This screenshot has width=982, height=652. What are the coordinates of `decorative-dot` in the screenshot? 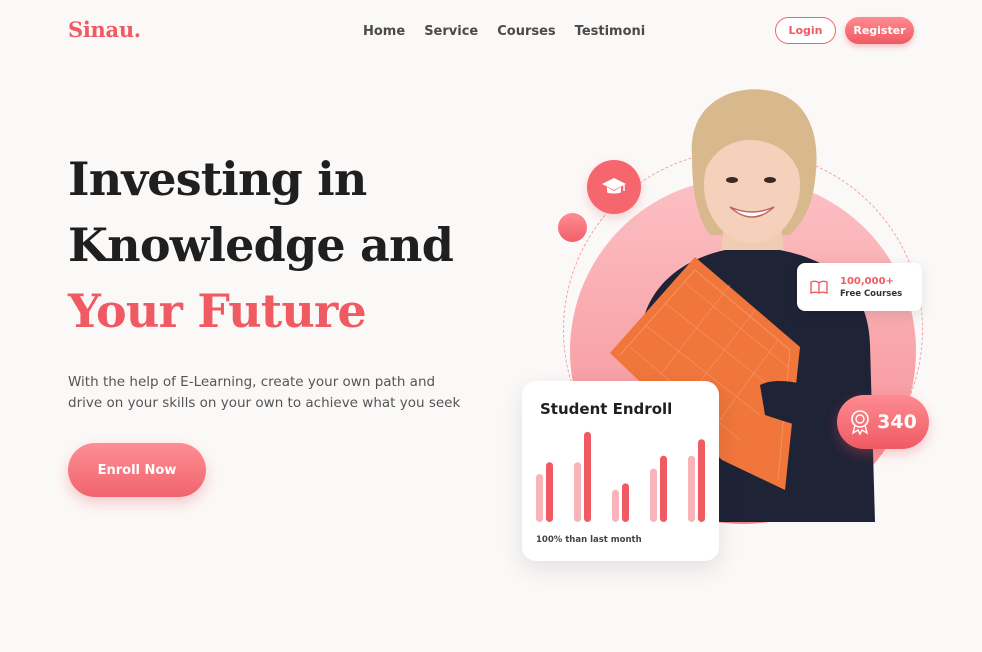 It's located at (572, 227).